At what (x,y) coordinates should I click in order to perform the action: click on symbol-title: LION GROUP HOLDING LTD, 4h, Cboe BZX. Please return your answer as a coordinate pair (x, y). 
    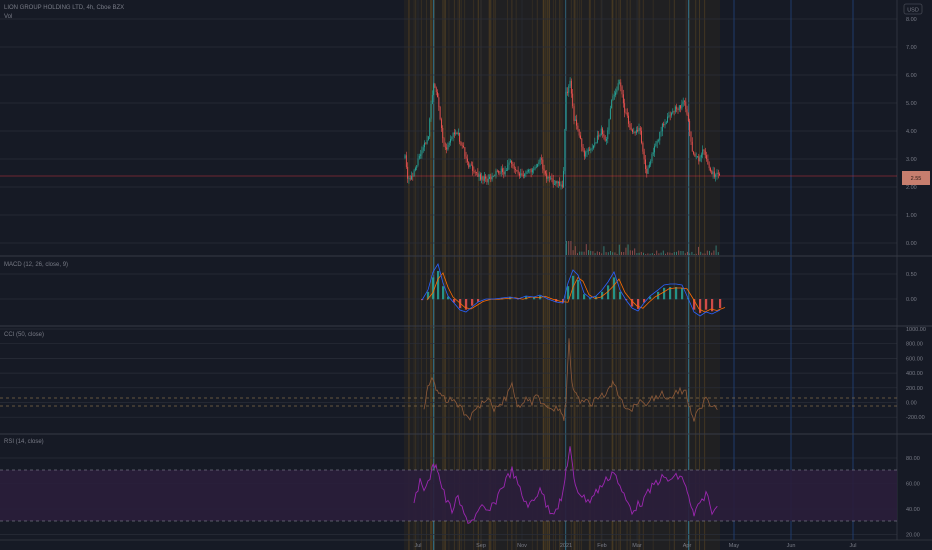
    Looking at the image, I should click on (64, 8).